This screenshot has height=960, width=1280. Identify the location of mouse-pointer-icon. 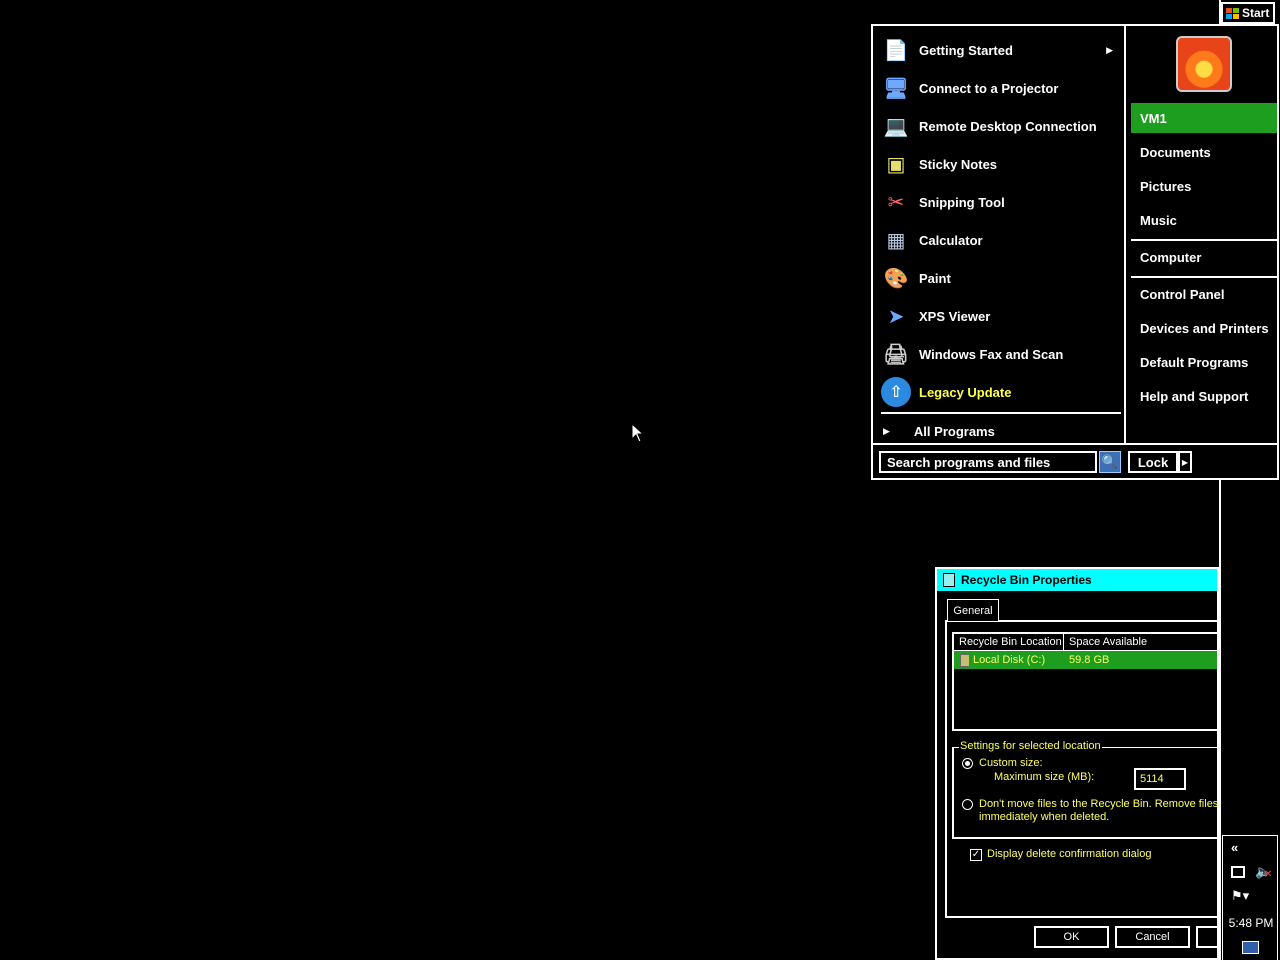
(638, 433).